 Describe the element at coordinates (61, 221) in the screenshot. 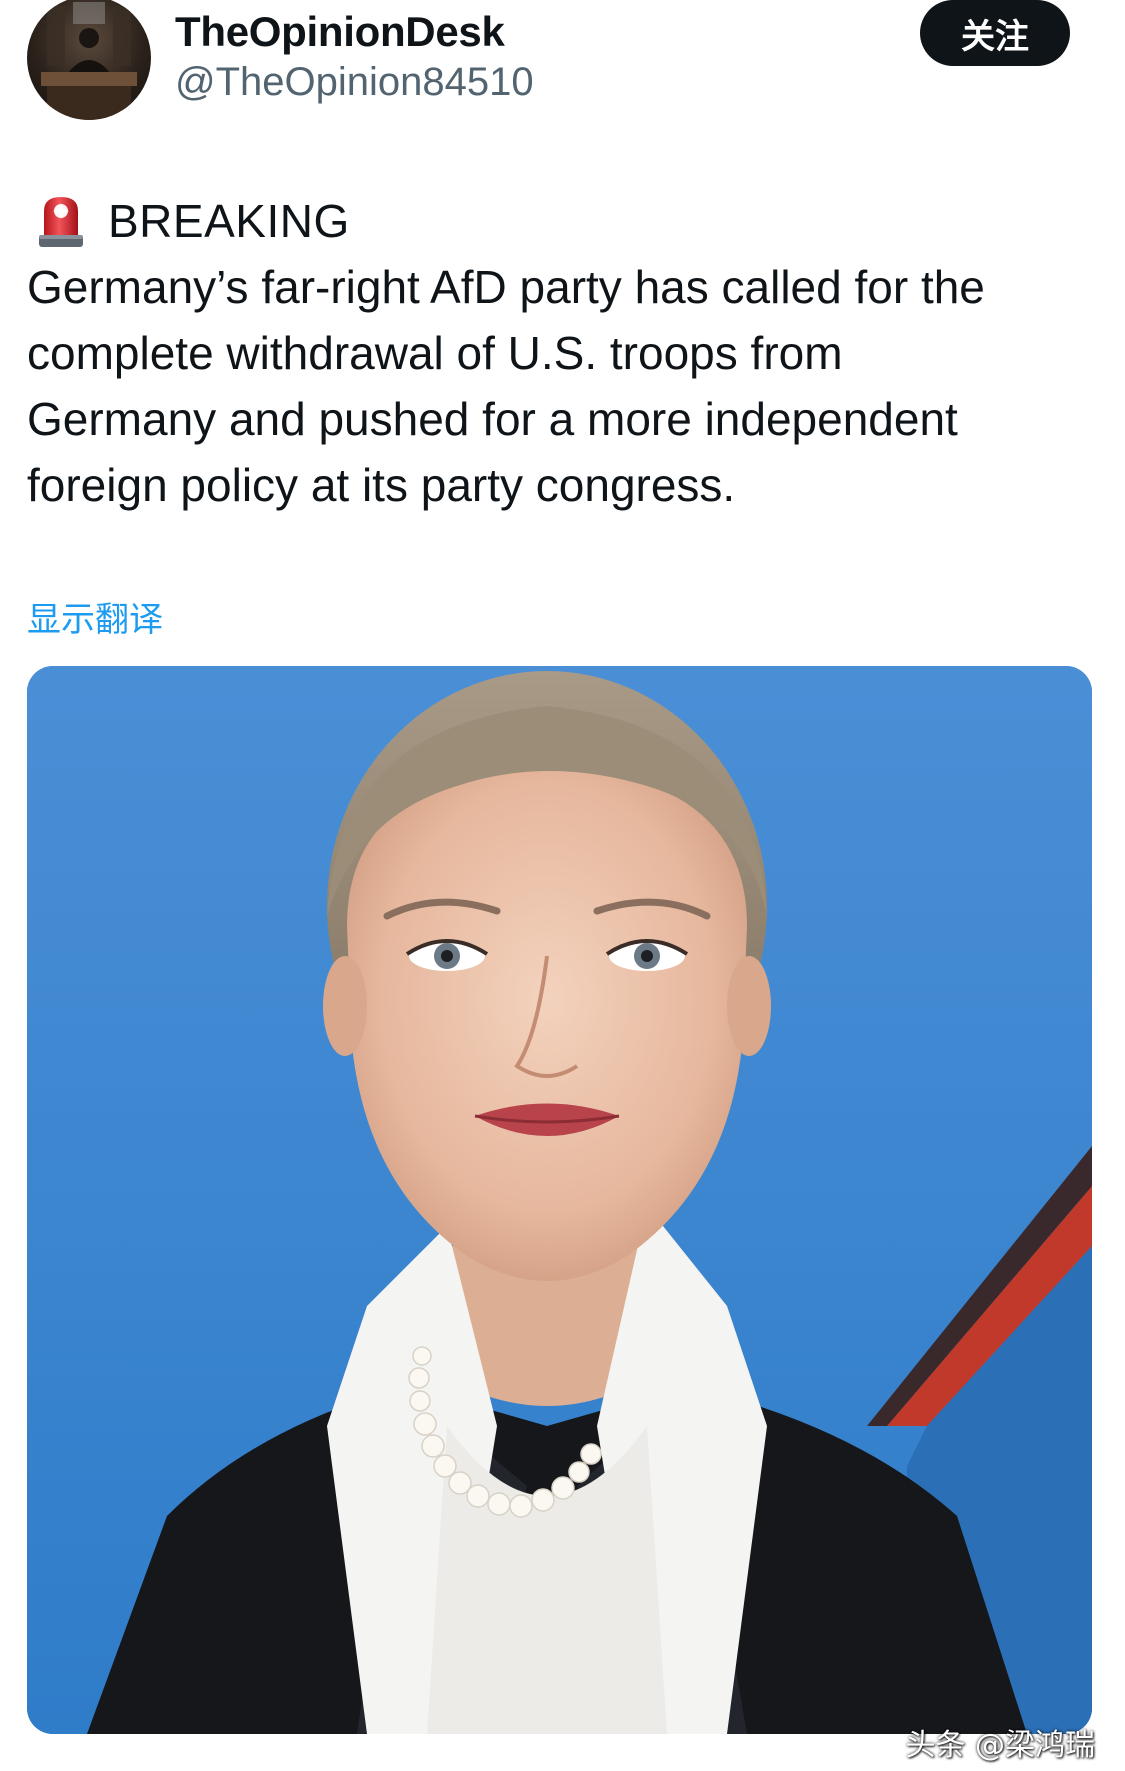

I see `police-siren-icon` at that location.